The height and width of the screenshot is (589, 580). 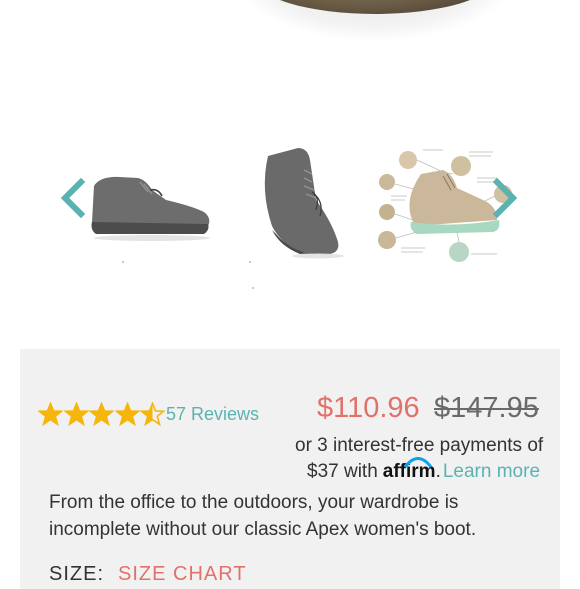 I want to click on carousel-next-button, so click(x=505, y=198).